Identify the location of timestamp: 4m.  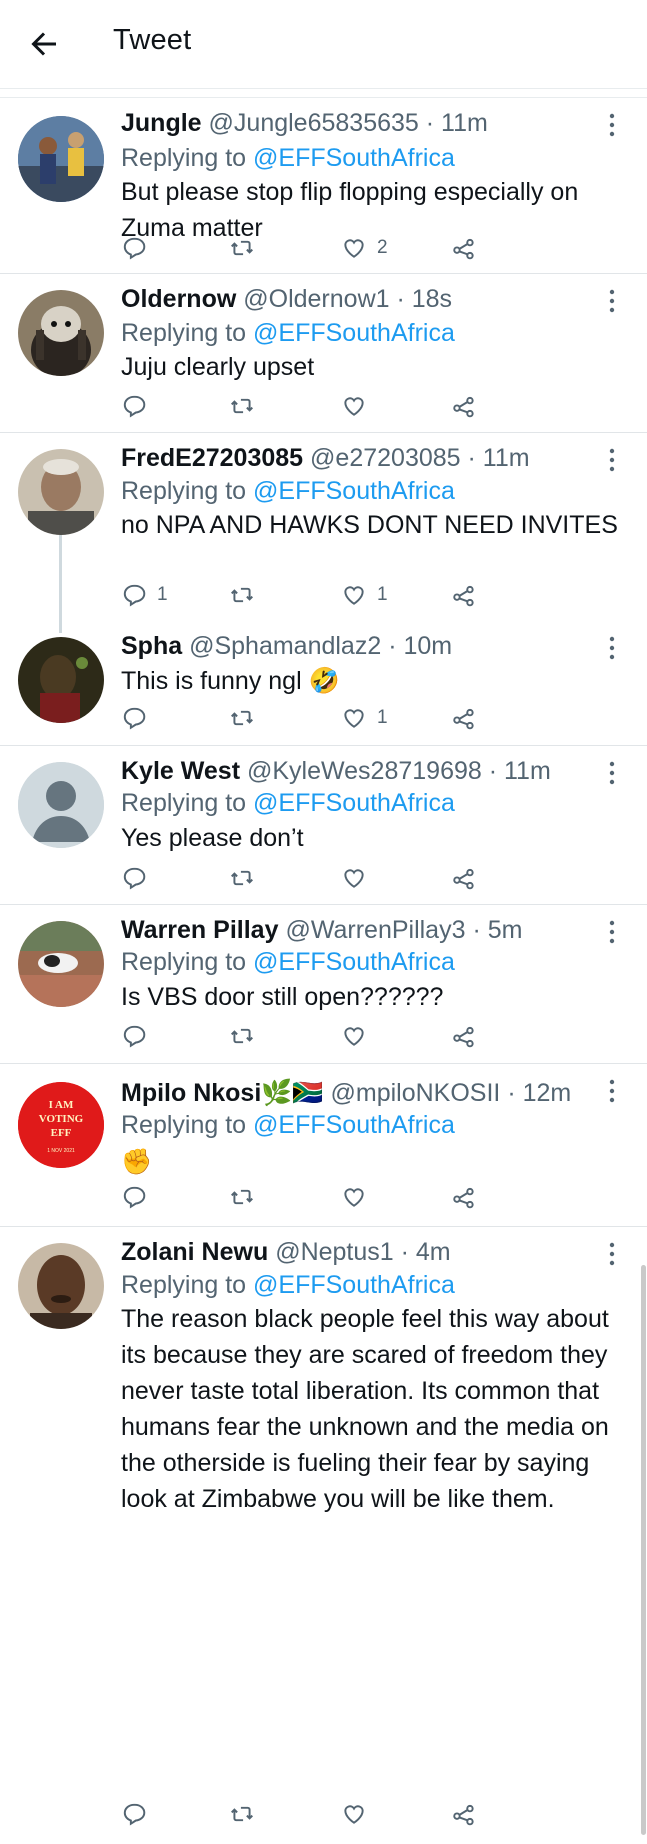
(433, 1252).